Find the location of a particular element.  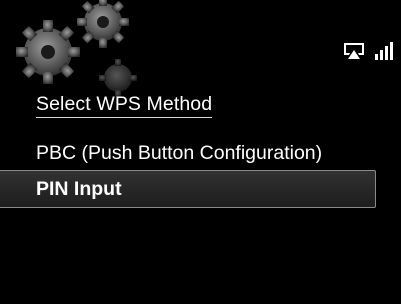

menu-item-pbc: PBC (Push Button Configuration) is located at coordinates (179, 153).